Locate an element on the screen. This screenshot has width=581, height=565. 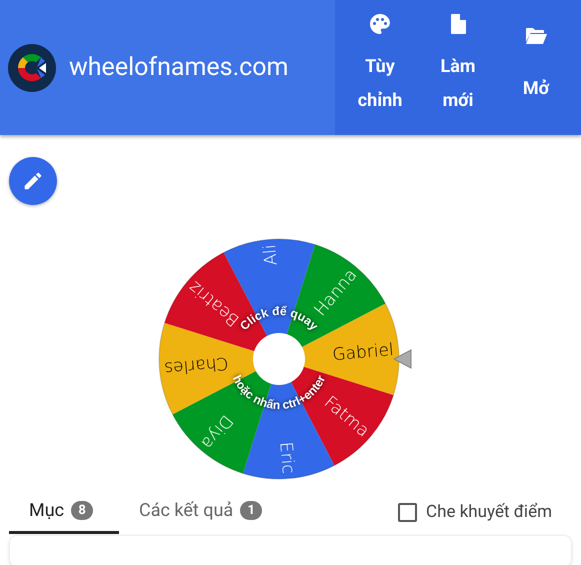
logo-icon is located at coordinates (32, 68).